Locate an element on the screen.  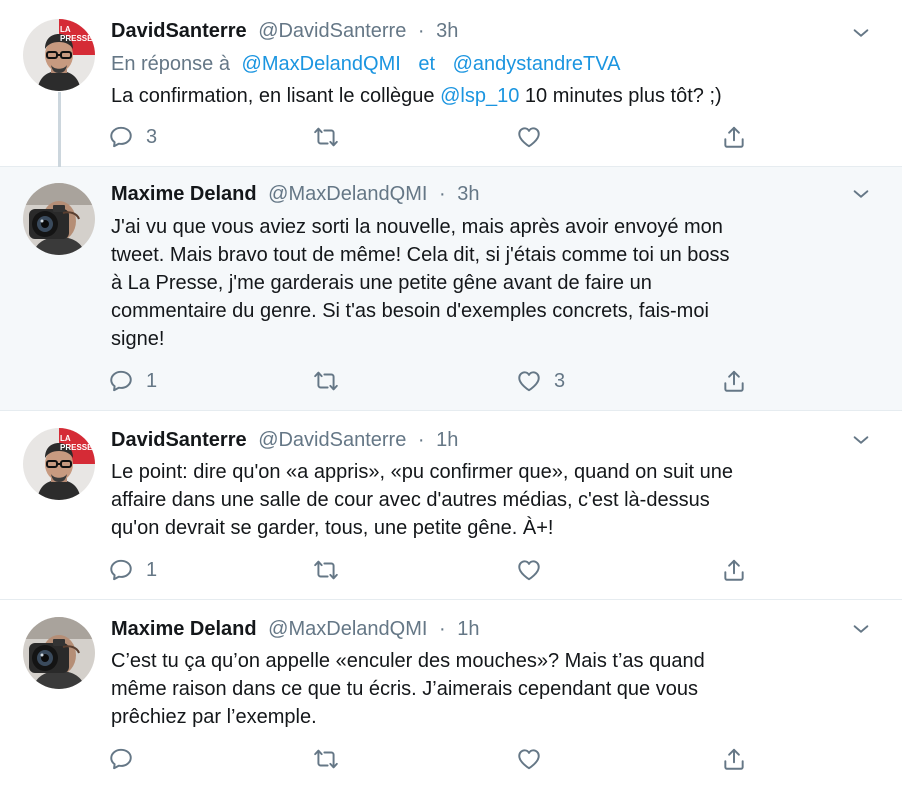
action-bar: 3 is located at coordinates (438, 137).